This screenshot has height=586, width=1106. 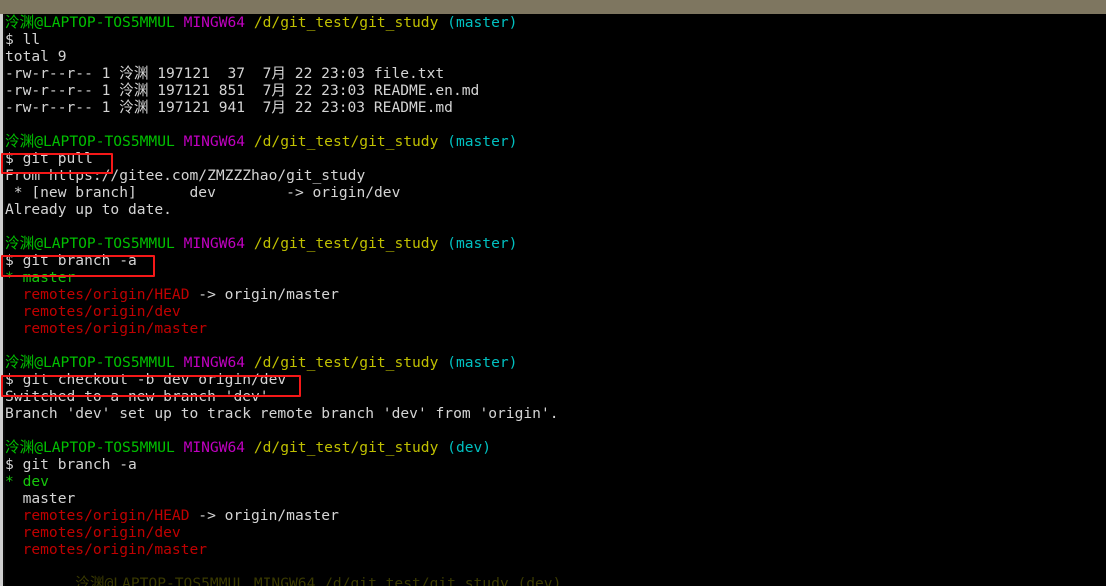 What do you see at coordinates (555, 277) in the screenshot?
I see `terminal-line: * master` at bounding box center [555, 277].